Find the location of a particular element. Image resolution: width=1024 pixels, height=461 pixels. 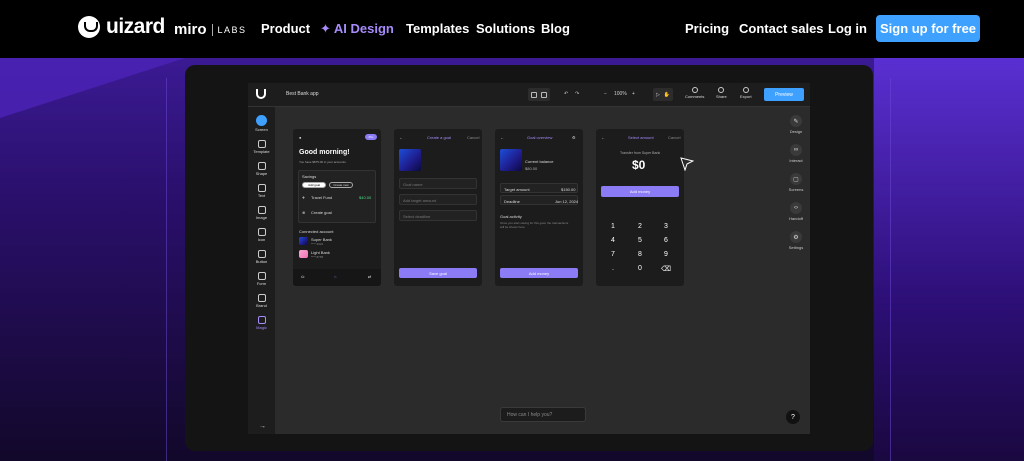

target-amount-field: Add target amount is located at coordinates (438, 199).